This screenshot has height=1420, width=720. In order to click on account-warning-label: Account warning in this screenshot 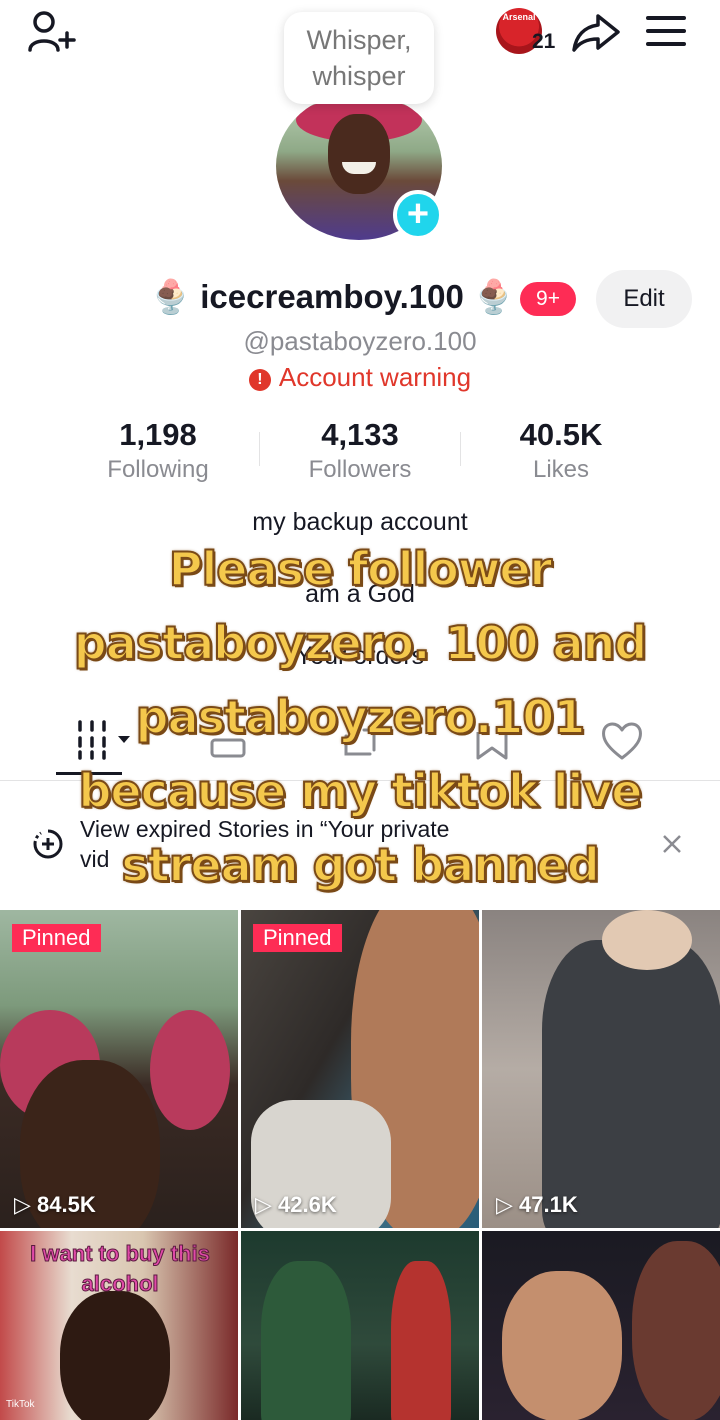, I will do `click(375, 377)`.